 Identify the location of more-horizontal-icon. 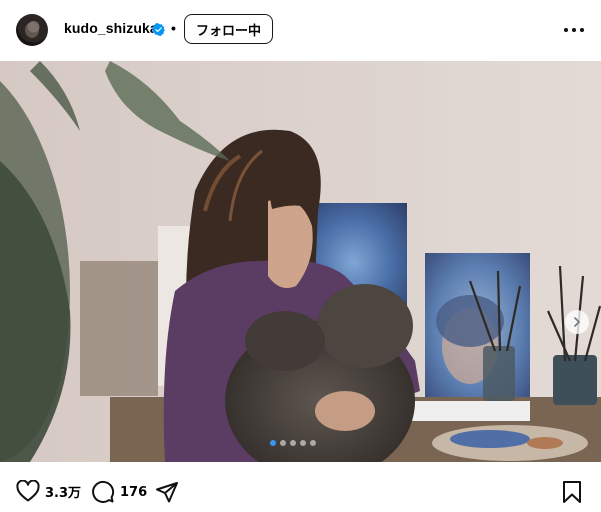
(574, 30).